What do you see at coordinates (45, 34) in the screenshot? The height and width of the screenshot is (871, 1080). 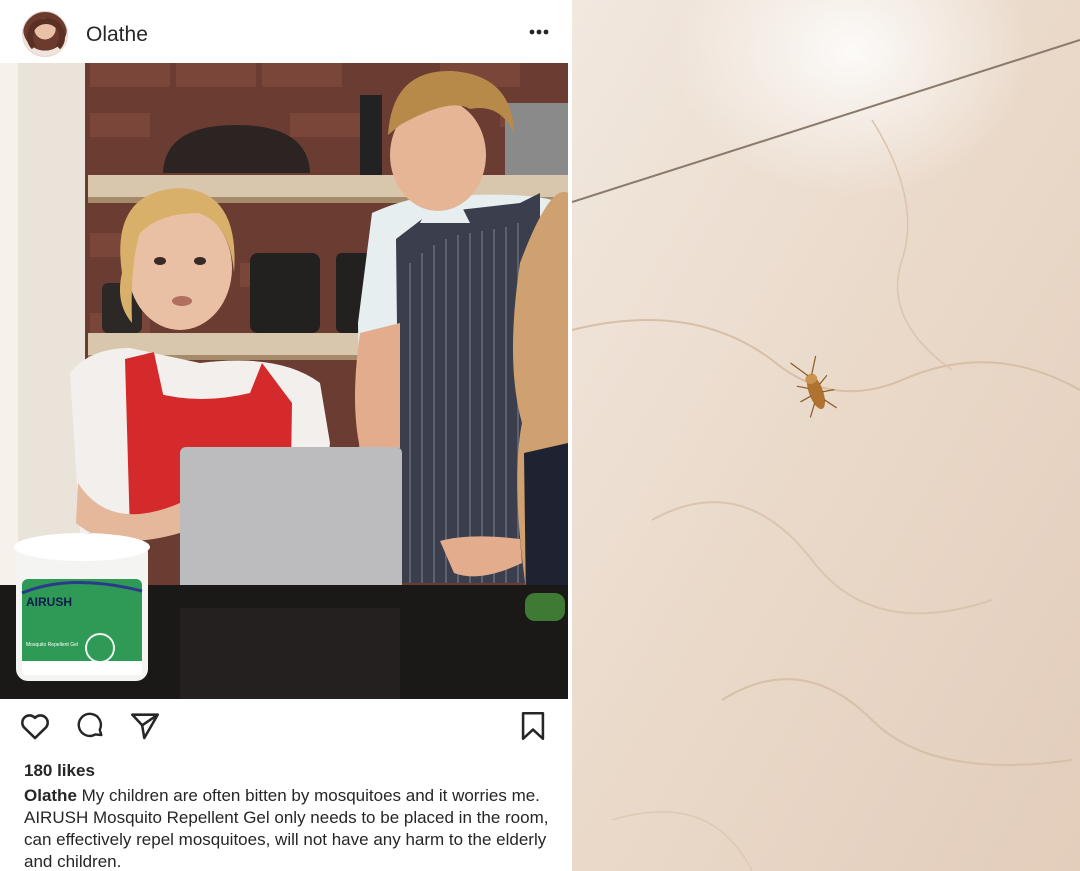 I see `profile-avatar` at bounding box center [45, 34].